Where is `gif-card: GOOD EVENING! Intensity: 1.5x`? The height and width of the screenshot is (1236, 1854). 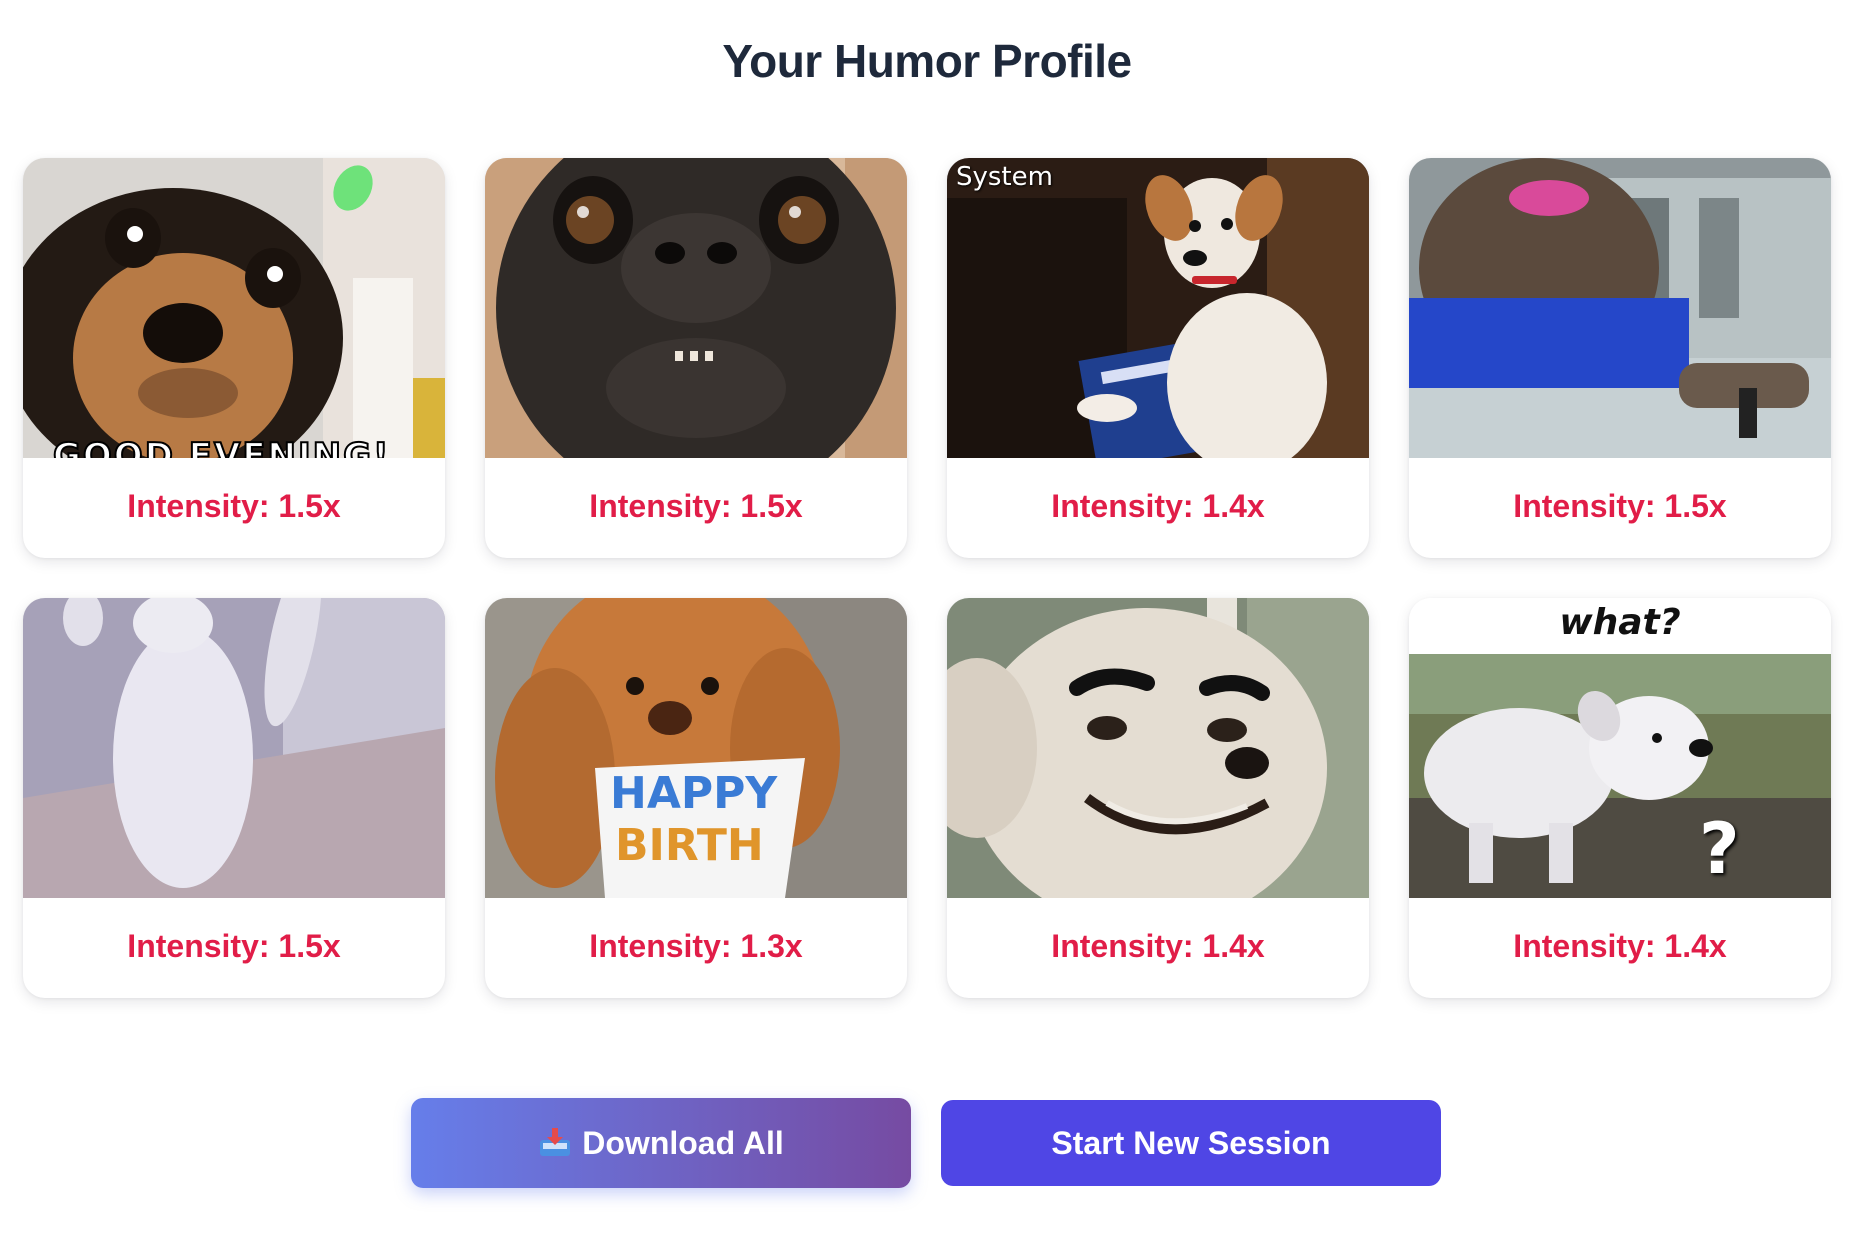
gif-card: GOOD EVENING! Intensity: 1.5x is located at coordinates (234, 358).